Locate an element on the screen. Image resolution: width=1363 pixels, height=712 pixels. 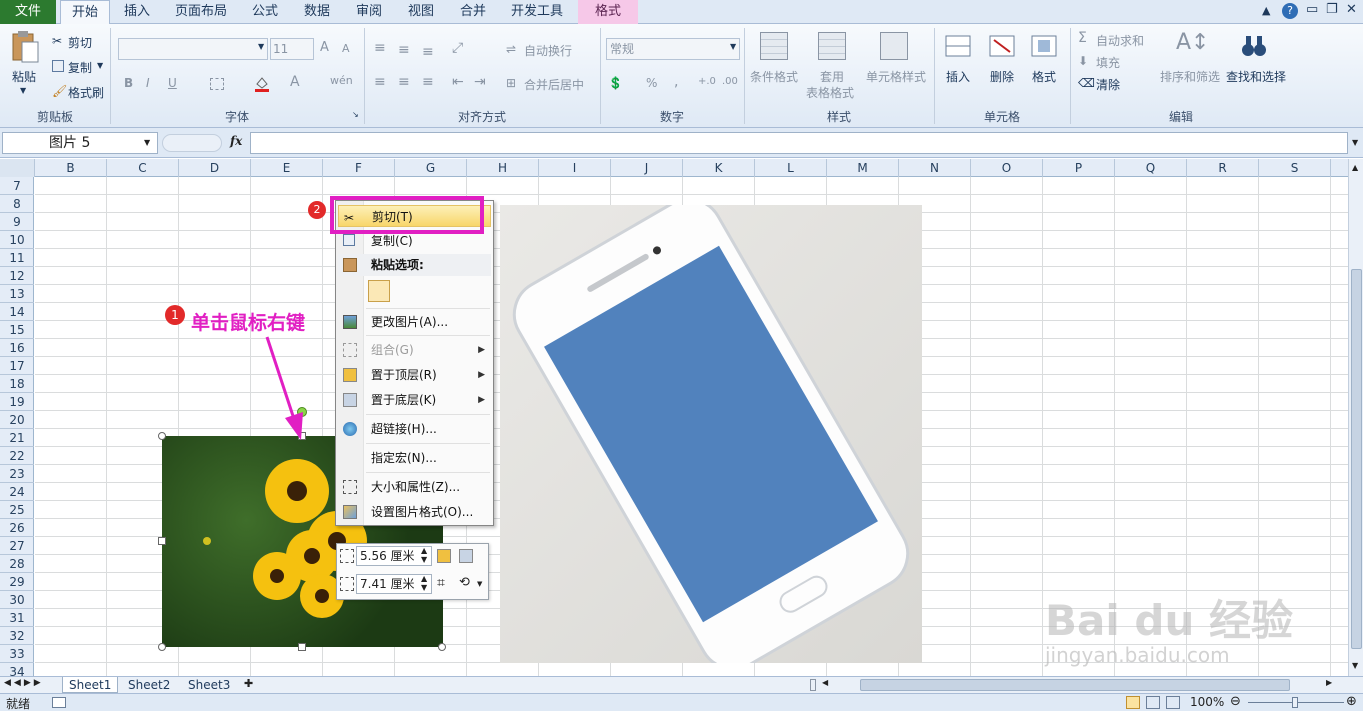
row-header-24: 24 is located at coordinates (17, 492).